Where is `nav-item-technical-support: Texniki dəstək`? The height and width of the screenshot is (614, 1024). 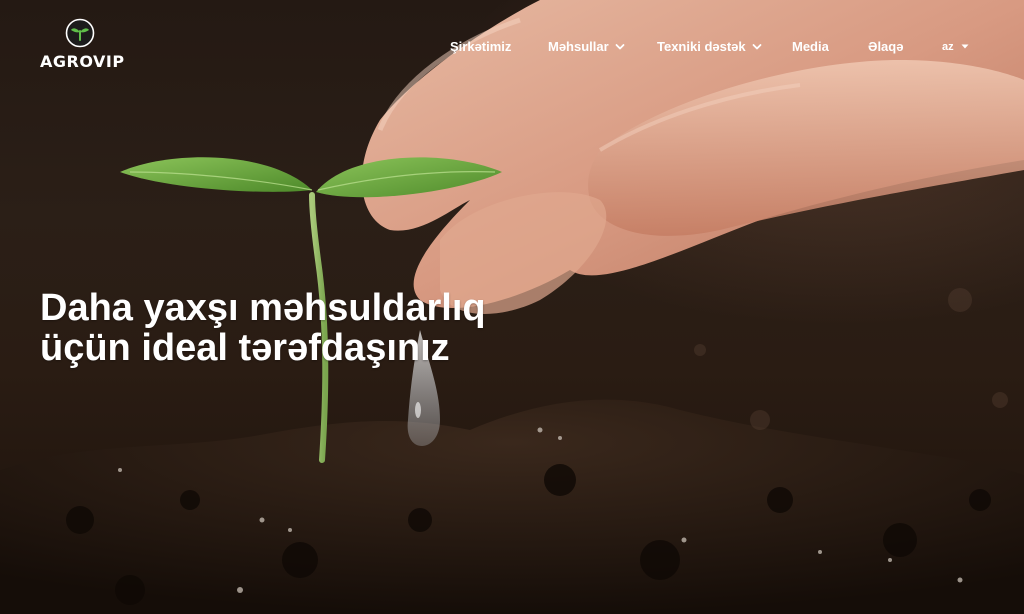
nav-item-technical-support: Texniki dəstək is located at coordinates (709, 47).